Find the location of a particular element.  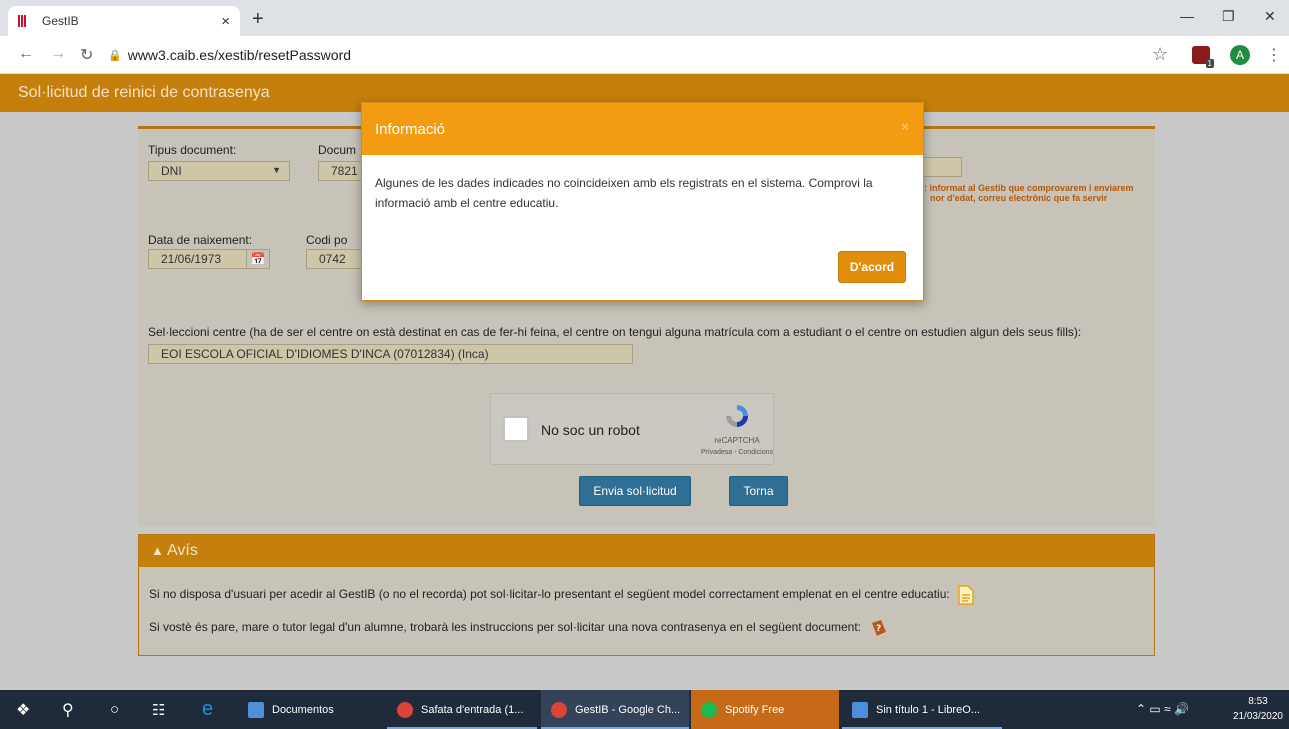

gestib-favicon-icon is located at coordinates (24, 21).